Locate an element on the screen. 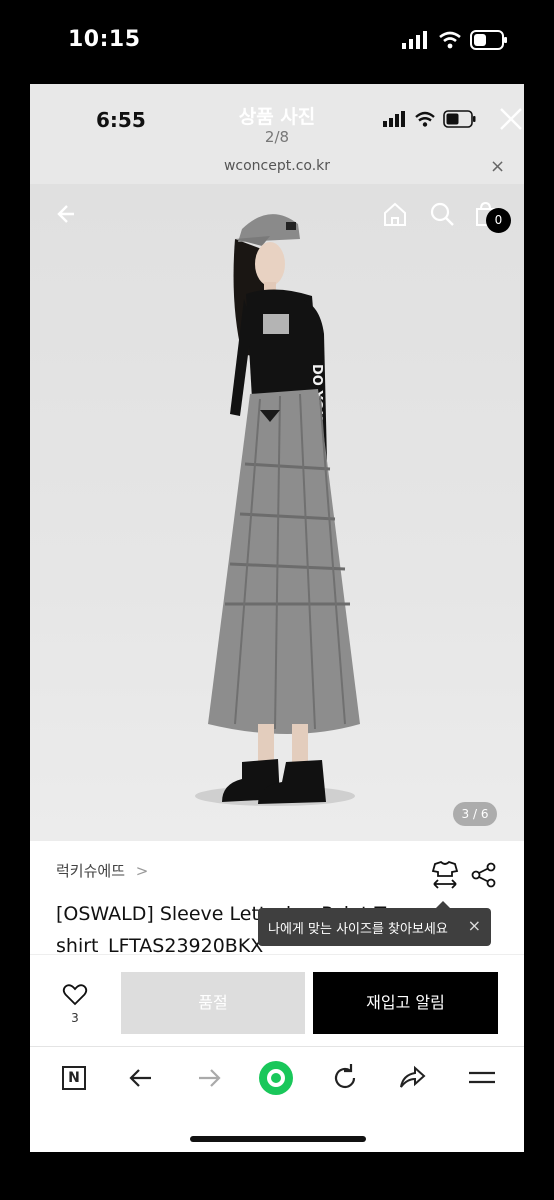 The image size is (554, 1200). like-count: 3 is located at coordinates (75, 1018).